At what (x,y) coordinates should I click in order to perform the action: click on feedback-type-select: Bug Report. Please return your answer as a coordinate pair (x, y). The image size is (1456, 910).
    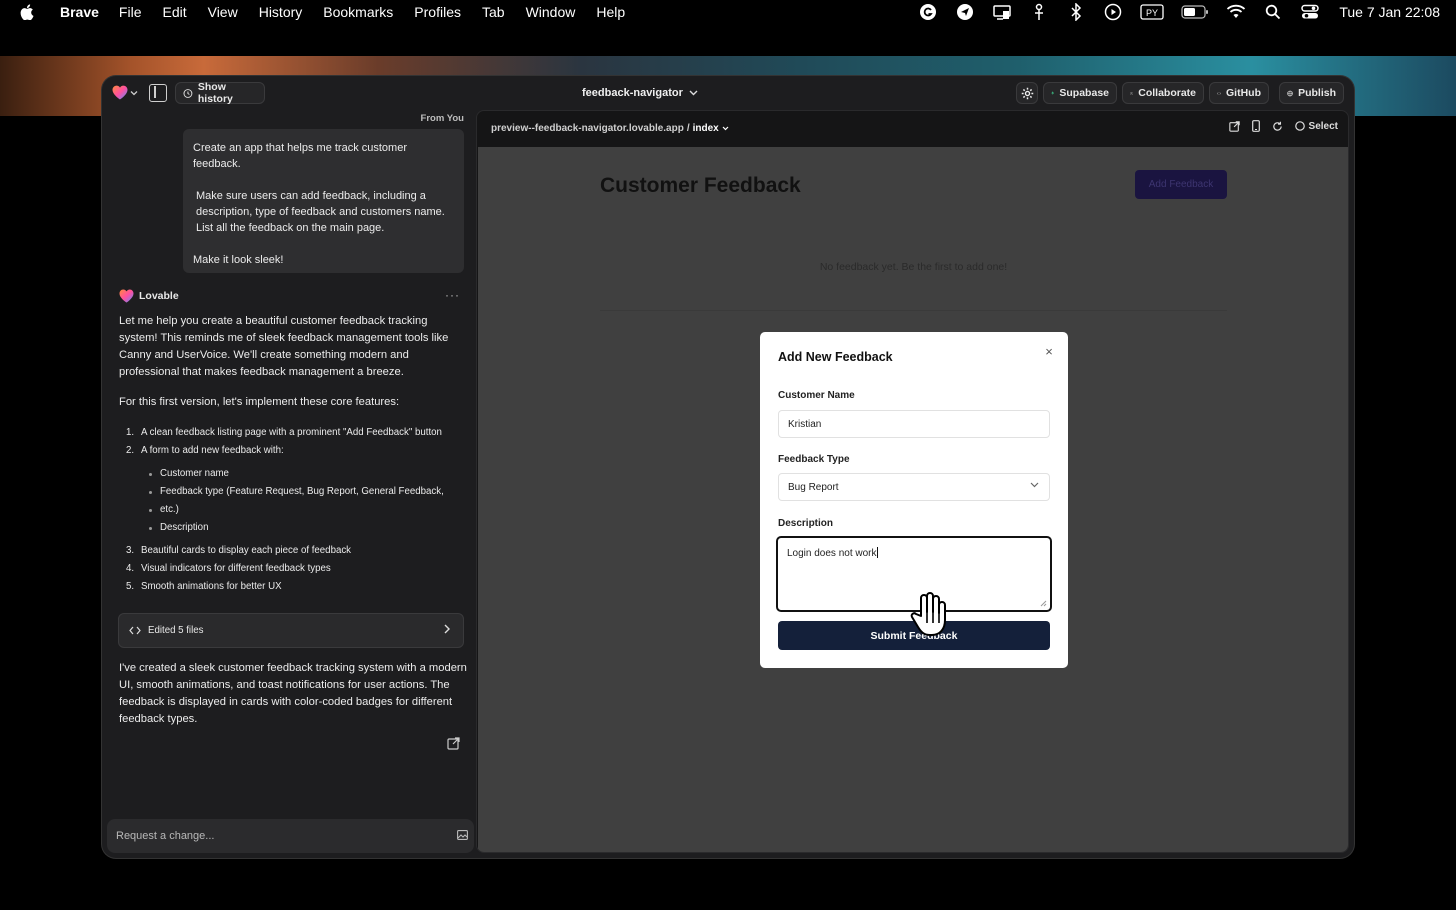
    Looking at the image, I should click on (914, 487).